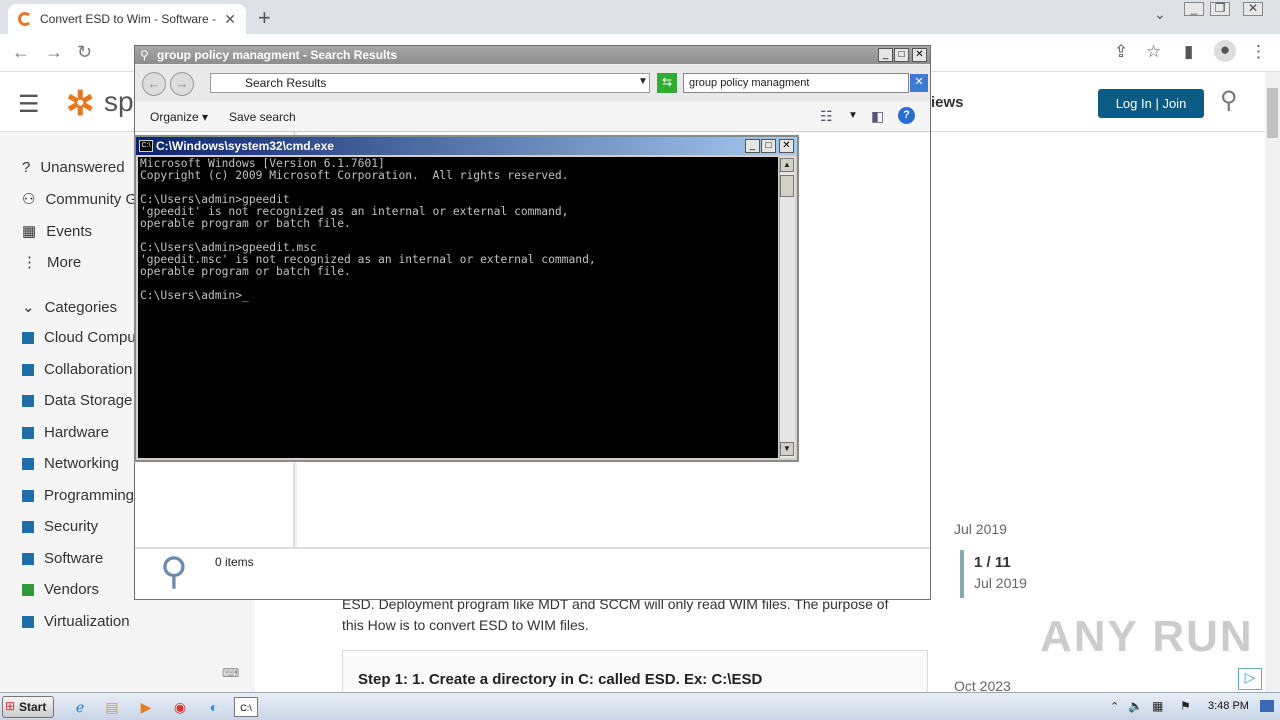  Describe the element at coordinates (88, 400) in the screenshot. I see `category-label: Data Storage` at that location.